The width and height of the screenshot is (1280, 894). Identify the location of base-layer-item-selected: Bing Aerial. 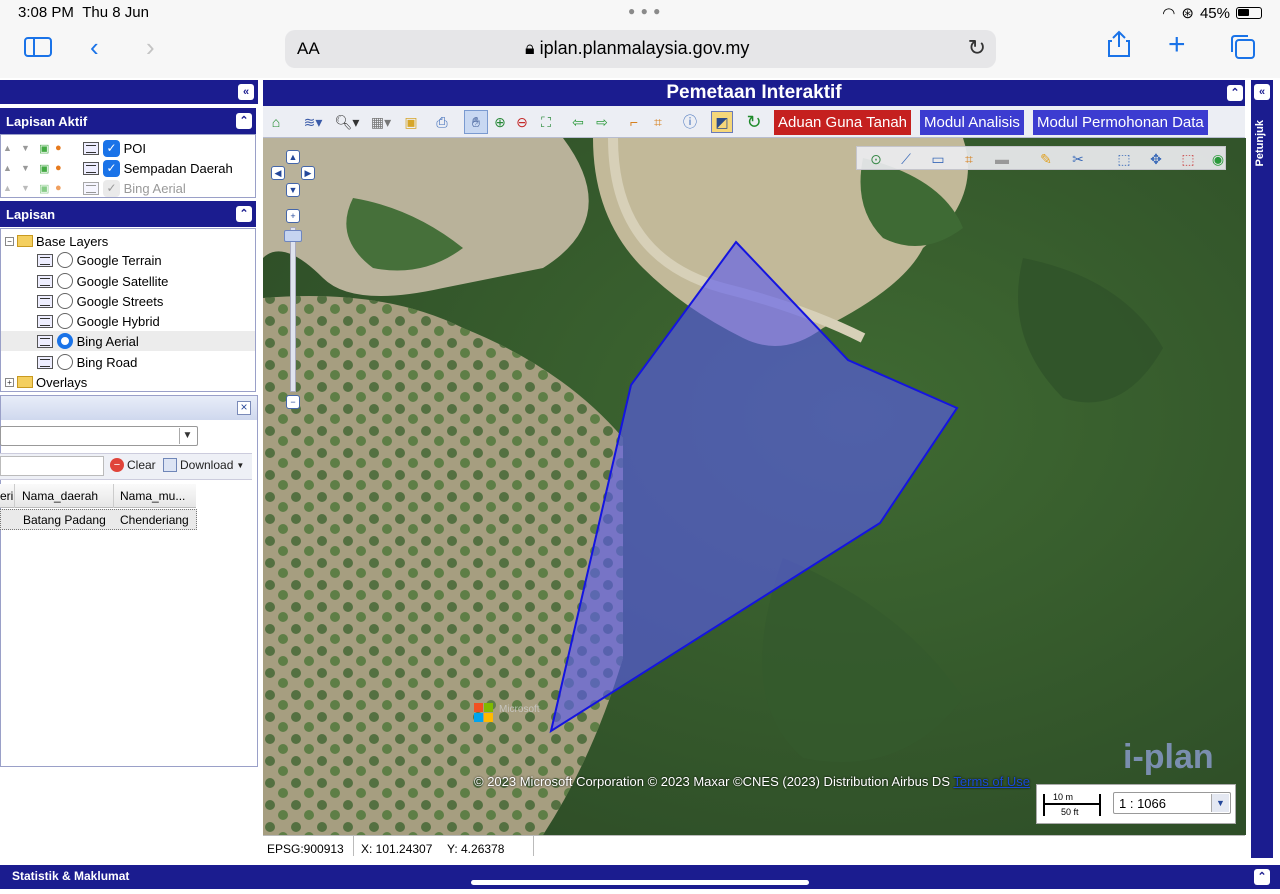
(128, 341).